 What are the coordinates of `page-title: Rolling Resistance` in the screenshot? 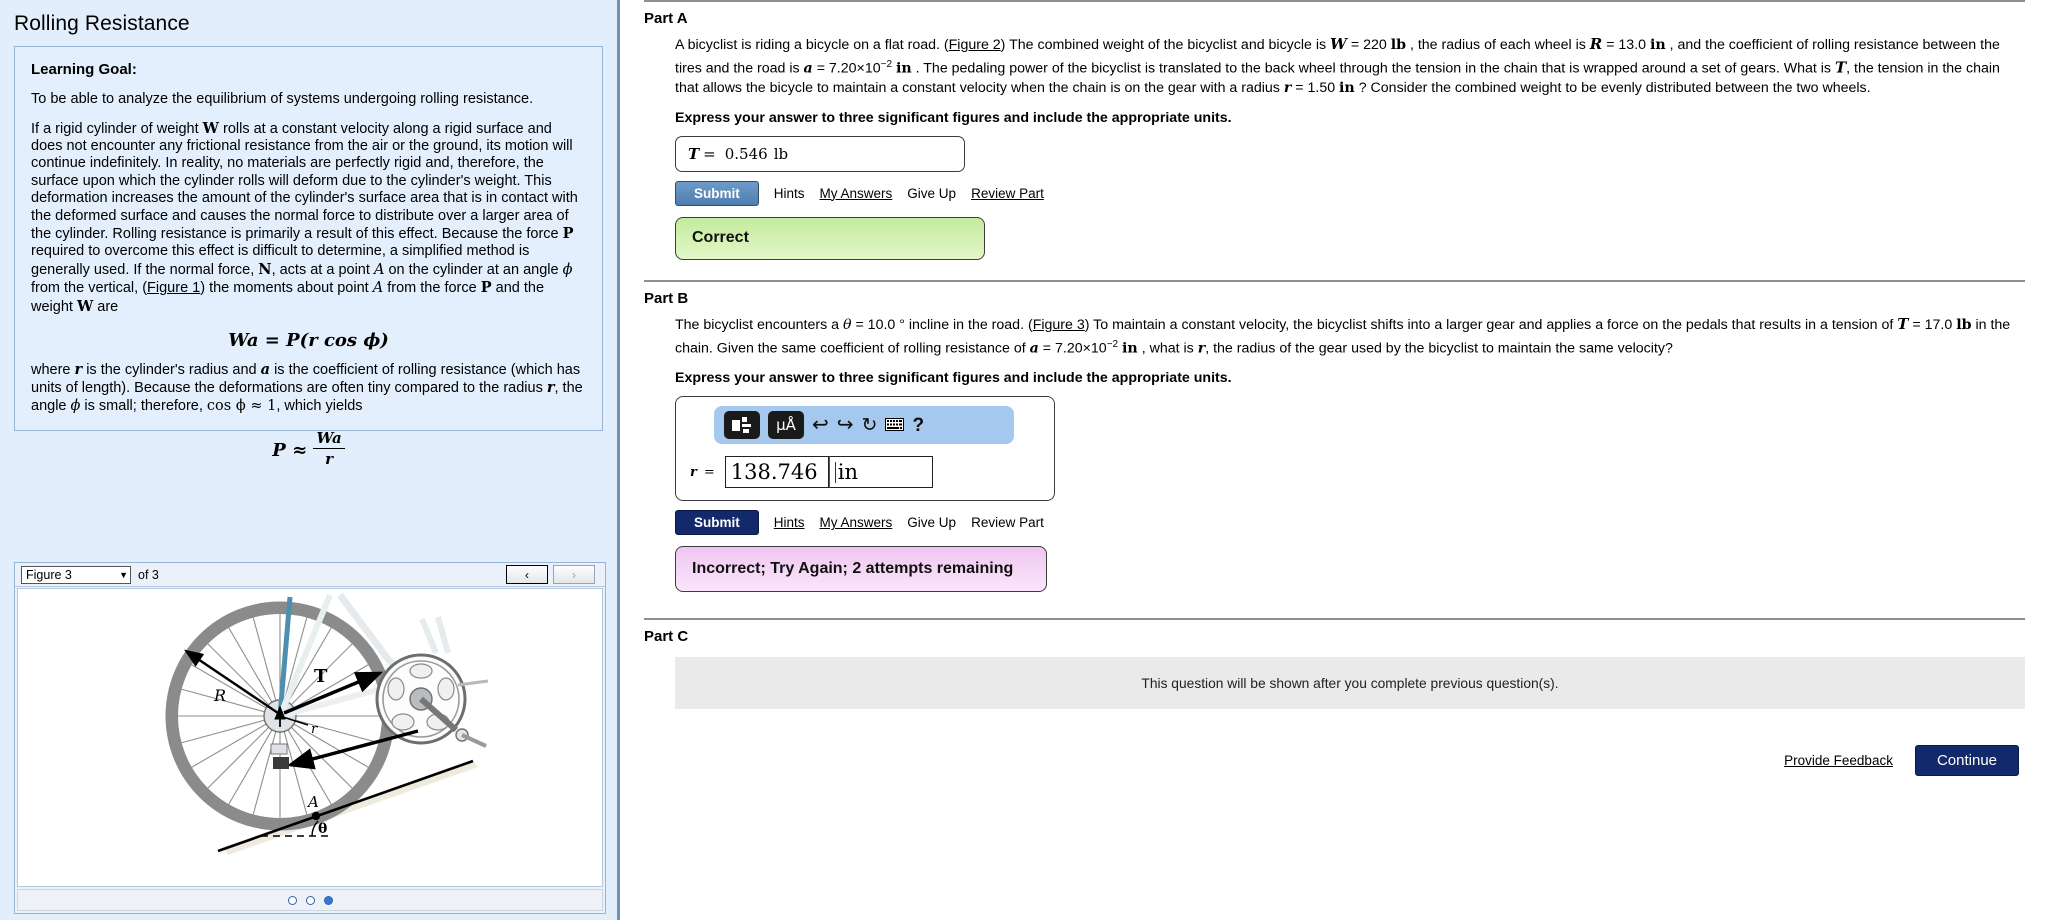 It's located at (102, 23).